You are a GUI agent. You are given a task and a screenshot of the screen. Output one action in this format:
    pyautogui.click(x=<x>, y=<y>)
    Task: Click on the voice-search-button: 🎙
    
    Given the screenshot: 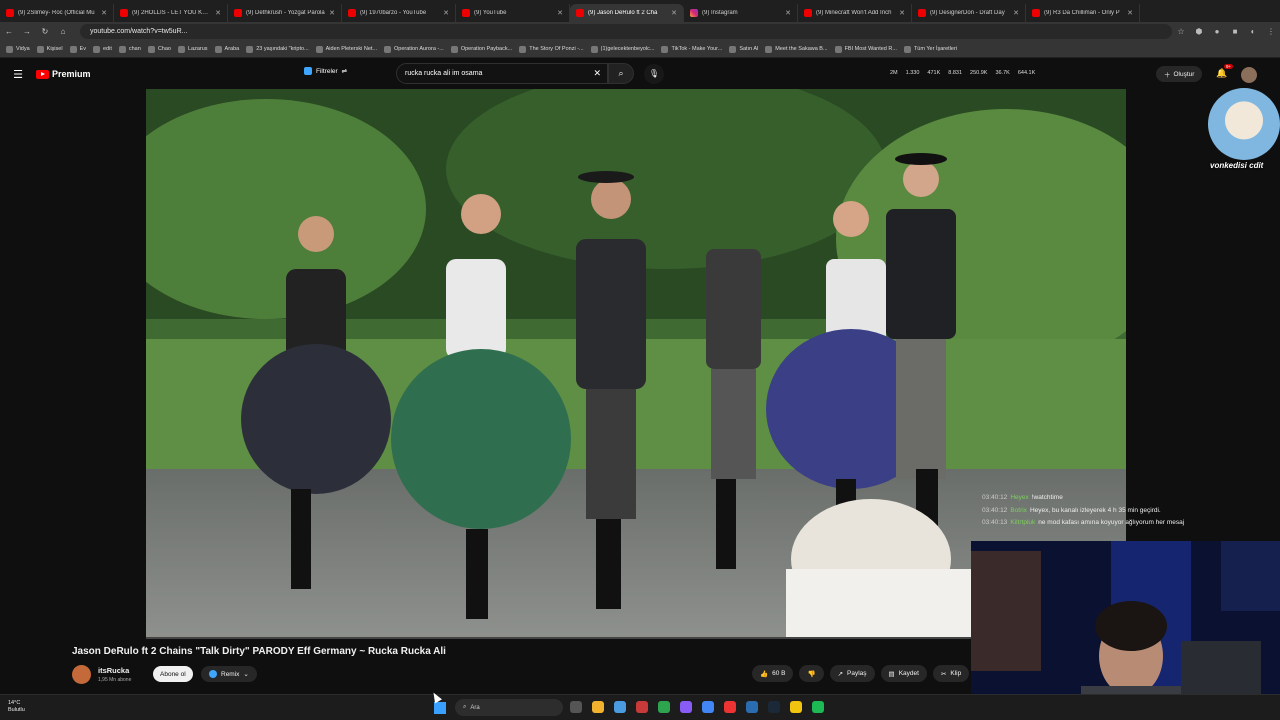 What is the action you would take?
    pyautogui.click(x=654, y=74)
    